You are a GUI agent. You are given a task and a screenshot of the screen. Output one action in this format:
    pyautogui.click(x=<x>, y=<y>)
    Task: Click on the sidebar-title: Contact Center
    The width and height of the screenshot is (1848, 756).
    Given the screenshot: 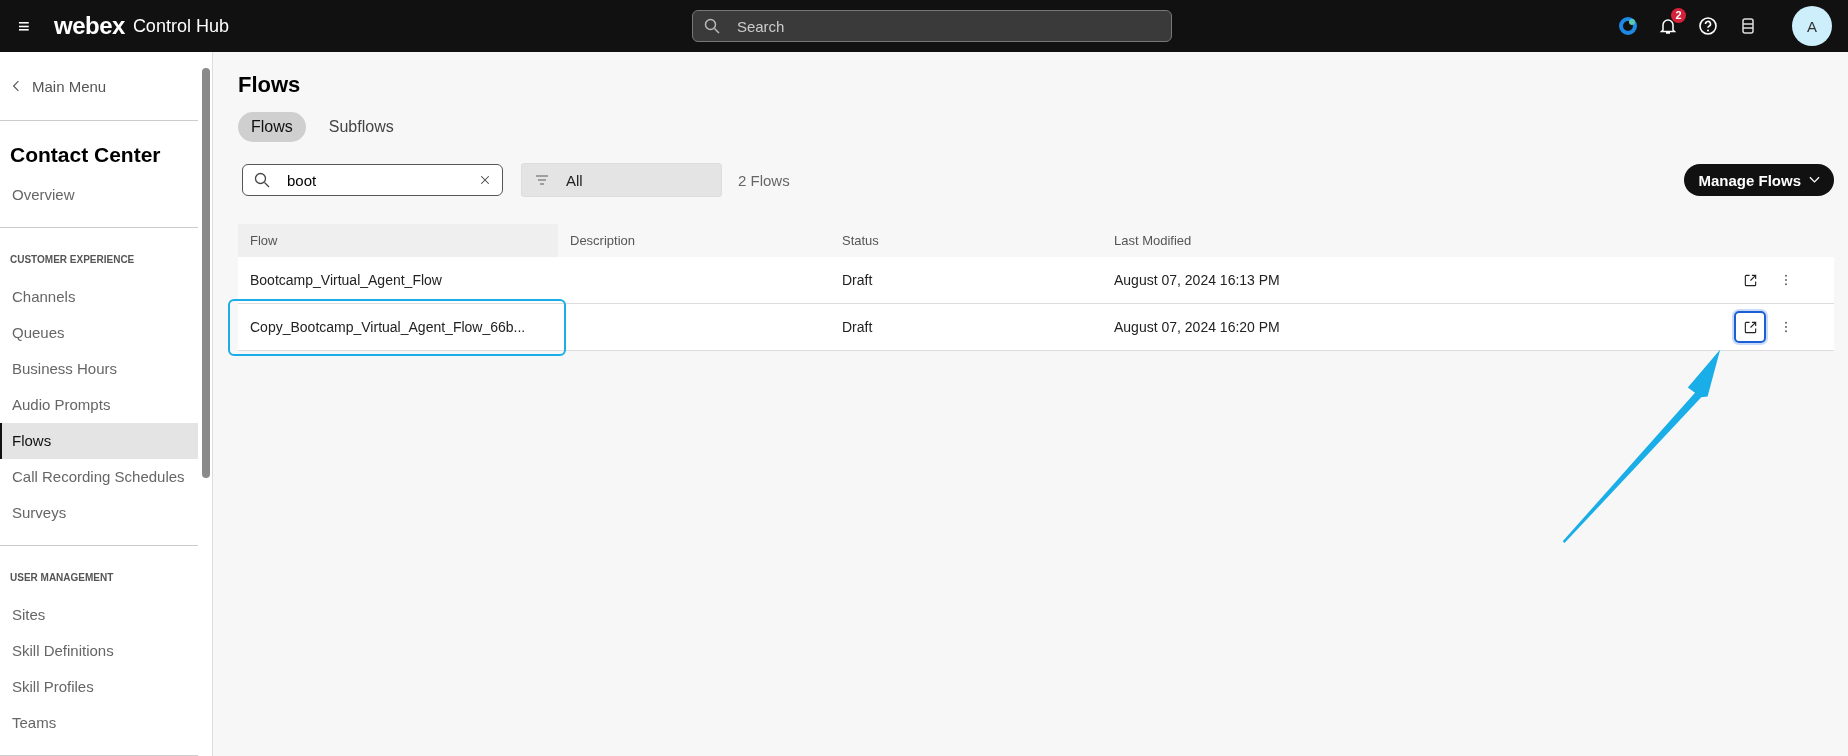 What is the action you would take?
    pyautogui.click(x=85, y=155)
    